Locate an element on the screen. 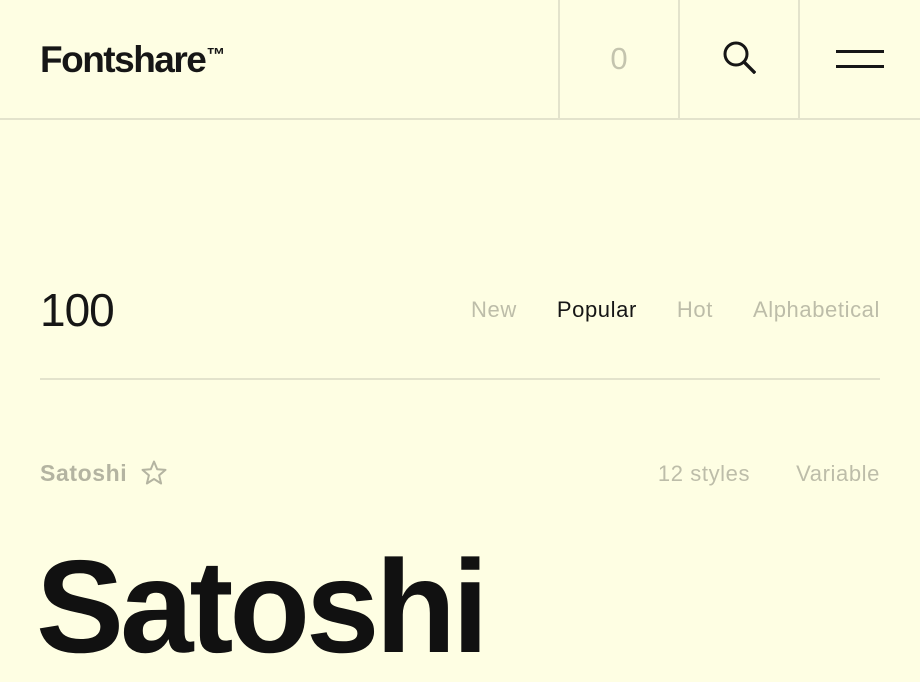 The height and width of the screenshot is (682, 920). trademark-mark: ™ is located at coordinates (215, 55).